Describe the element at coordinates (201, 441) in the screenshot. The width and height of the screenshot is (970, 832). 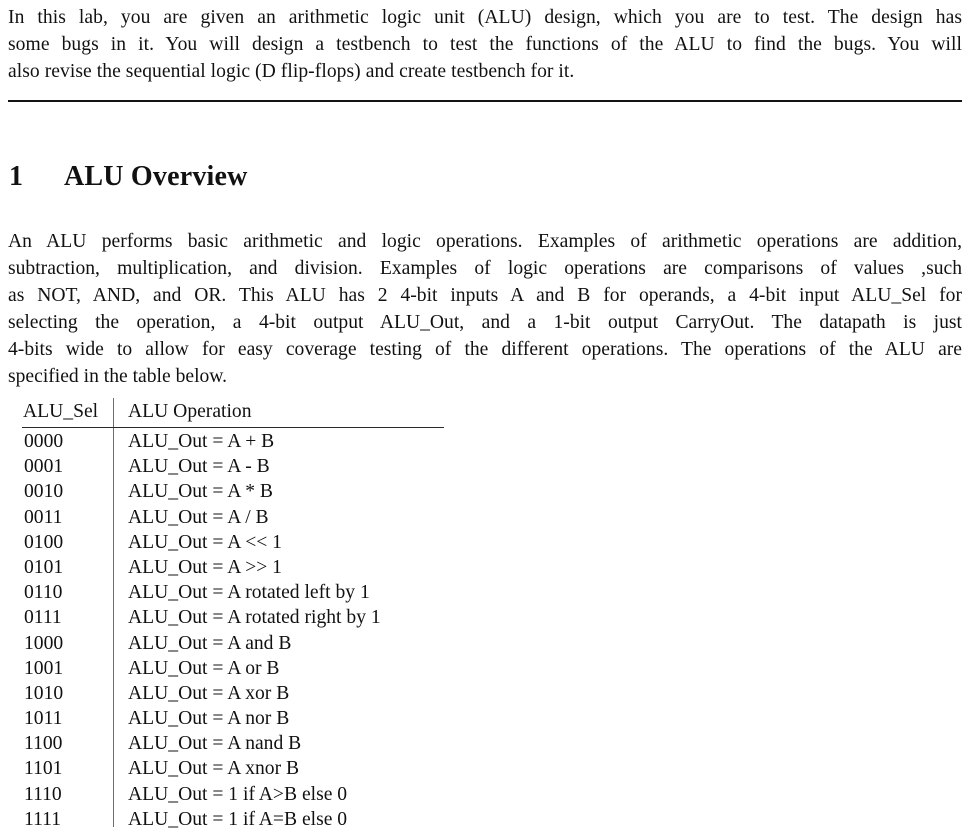
I see `cell-alu-operation: ALU_Out = A + B` at that location.